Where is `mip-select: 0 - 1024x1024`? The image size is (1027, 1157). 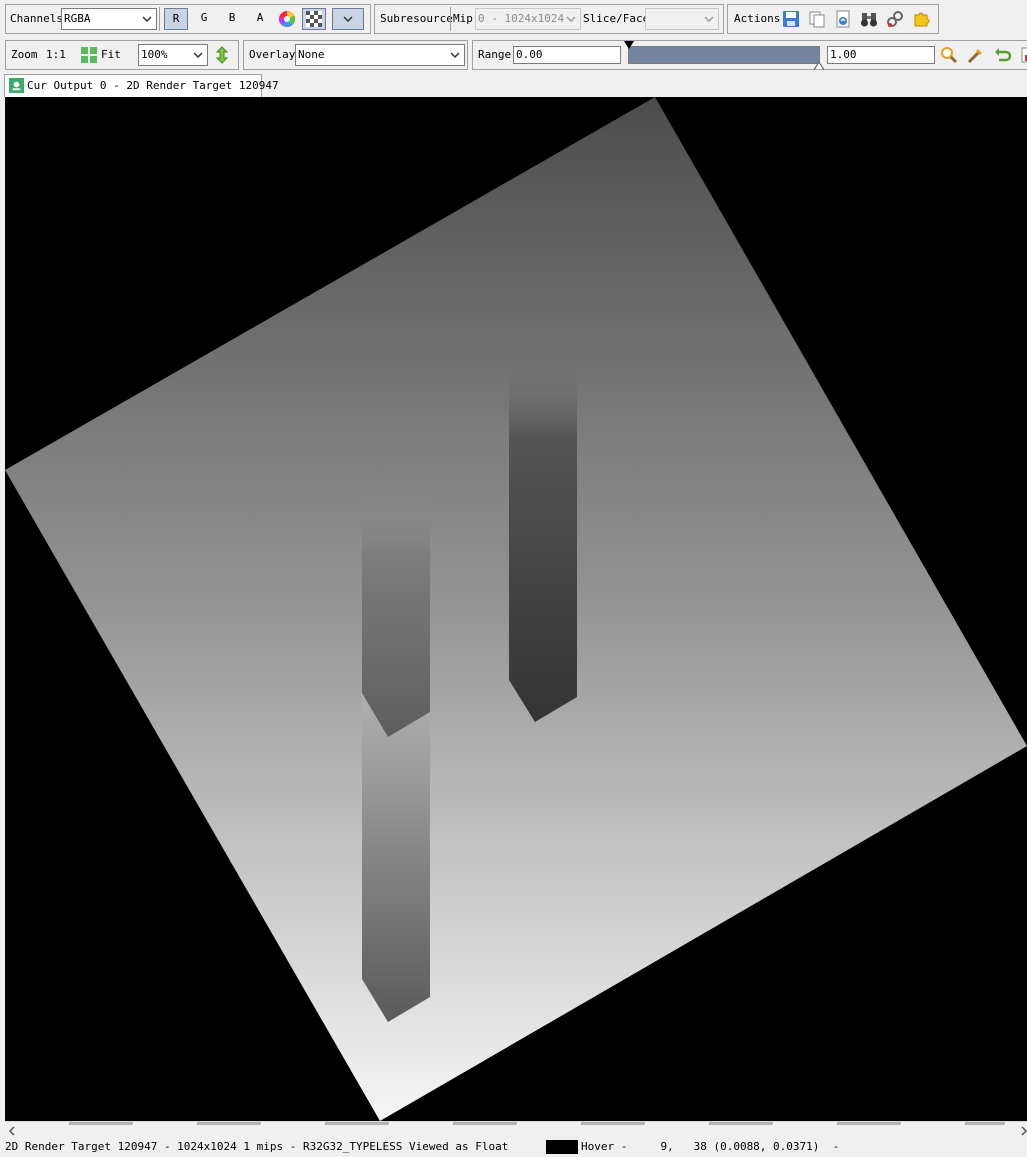
mip-select: 0 - 1024x1024 is located at coordinates (528, 19).